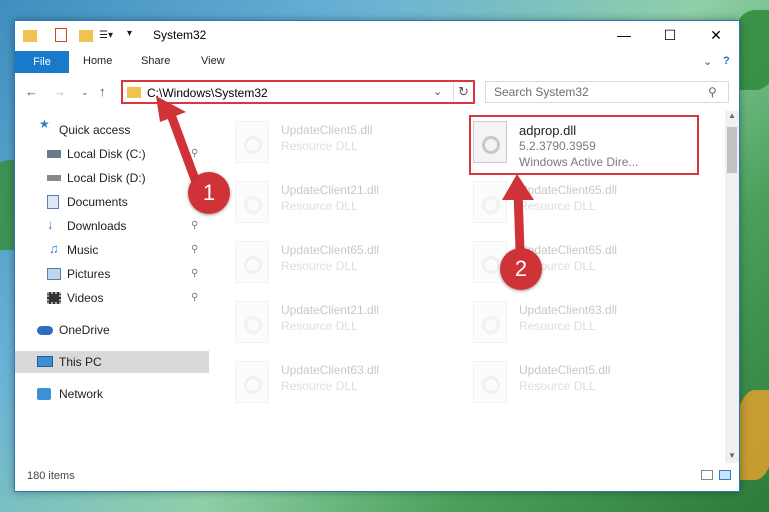 Image resolution: width=769 pixels, height=512 pixels. Describe the element at coordinates (112, 178) in the screenshot. I see `sidebar-item-local-disk-d: Local Disk (D:) ⚲` at that location.